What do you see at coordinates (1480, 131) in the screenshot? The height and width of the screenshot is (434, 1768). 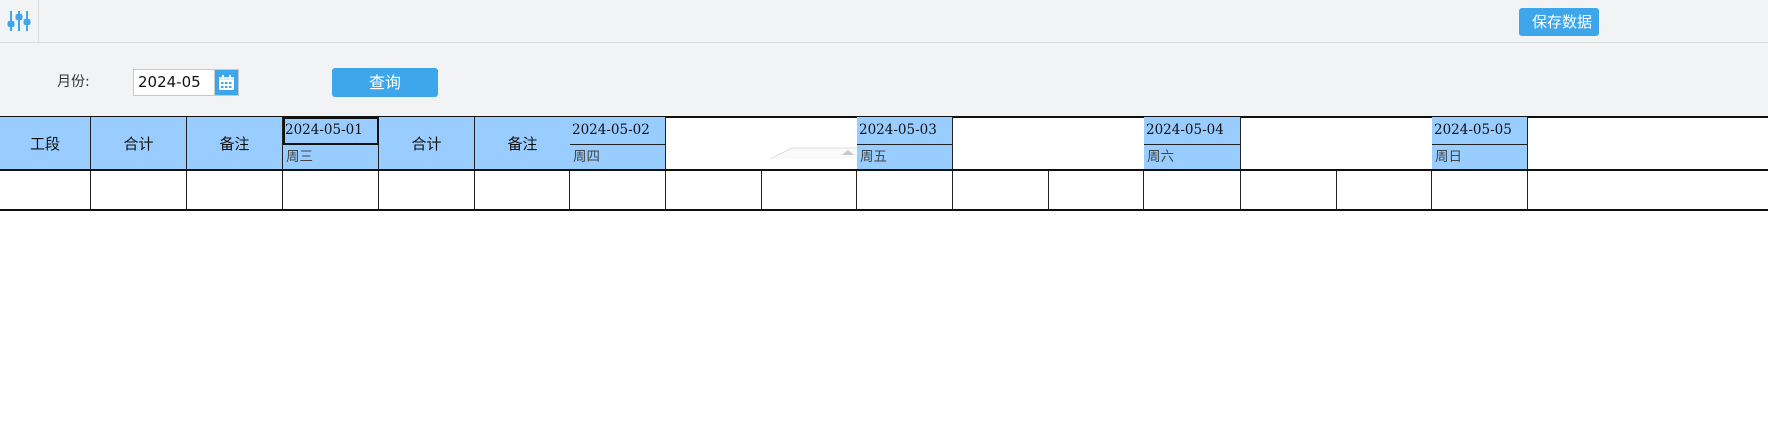 I see `day-date-header: 2024-05-05` at bounding box center [1480, 131].